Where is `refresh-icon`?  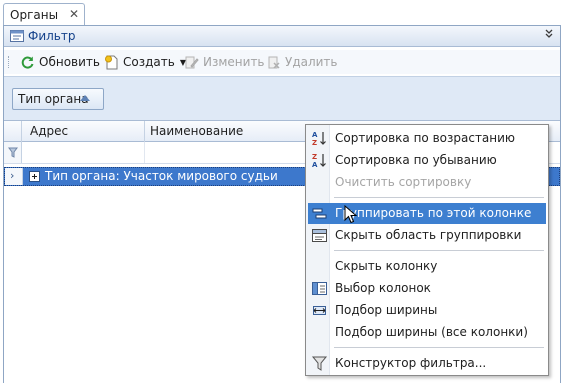 refresh-icon is located at coordinates (27, 62).